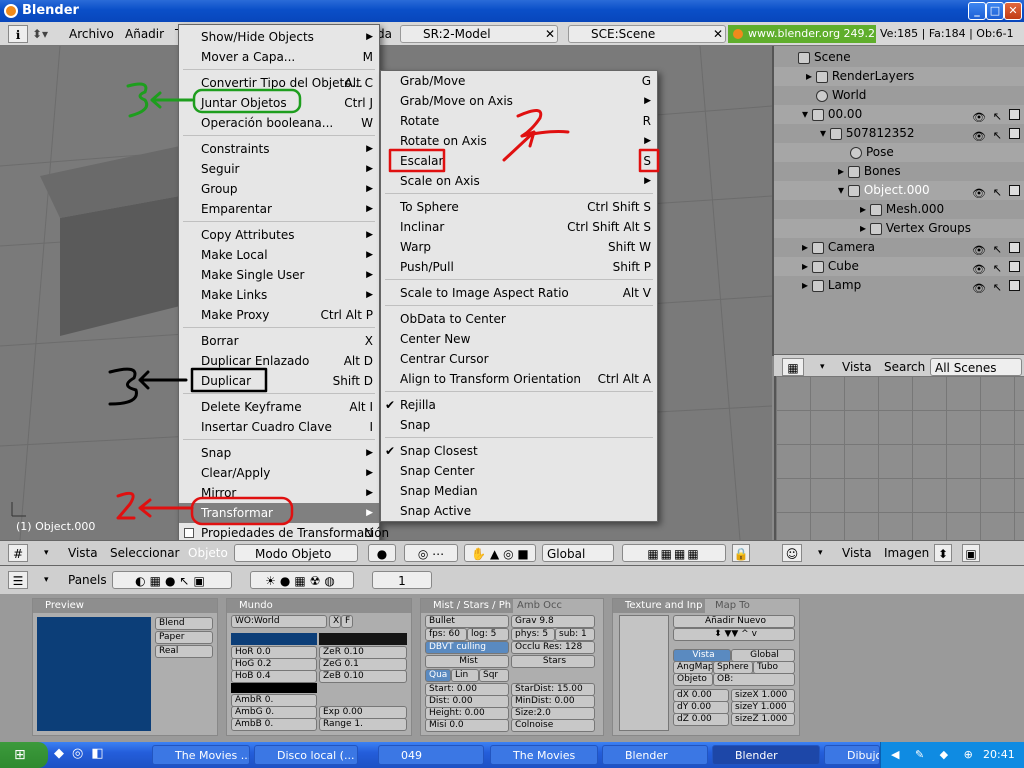 The image size is (1024, 768). What do you see at coordinates (438, 675) in the screenshot?
I see `mist-qua-button: Qua` at bounding box center [438, 675].